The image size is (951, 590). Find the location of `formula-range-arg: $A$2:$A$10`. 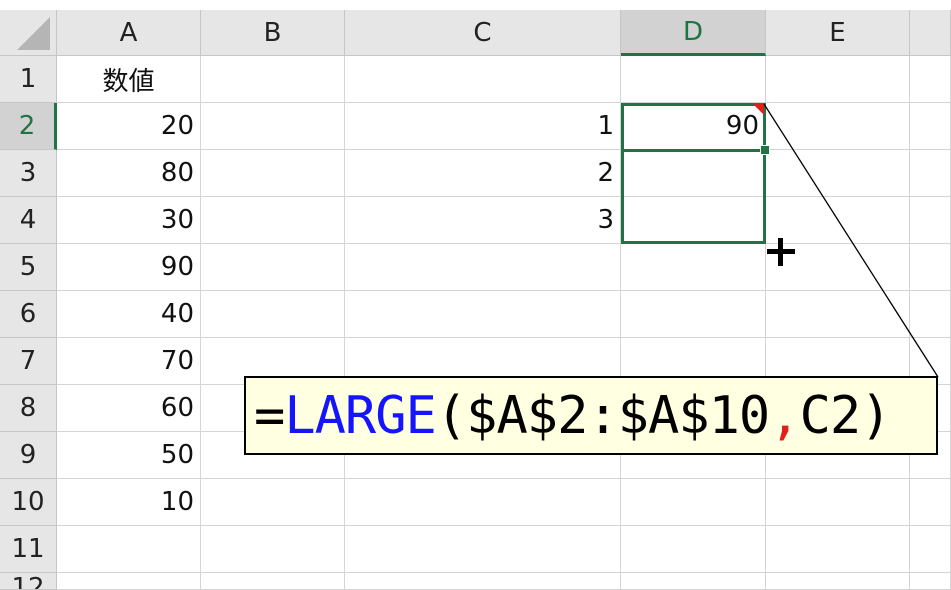

formula-range-arg: $A$2:$A$10 is located at coordinates (618, 415).